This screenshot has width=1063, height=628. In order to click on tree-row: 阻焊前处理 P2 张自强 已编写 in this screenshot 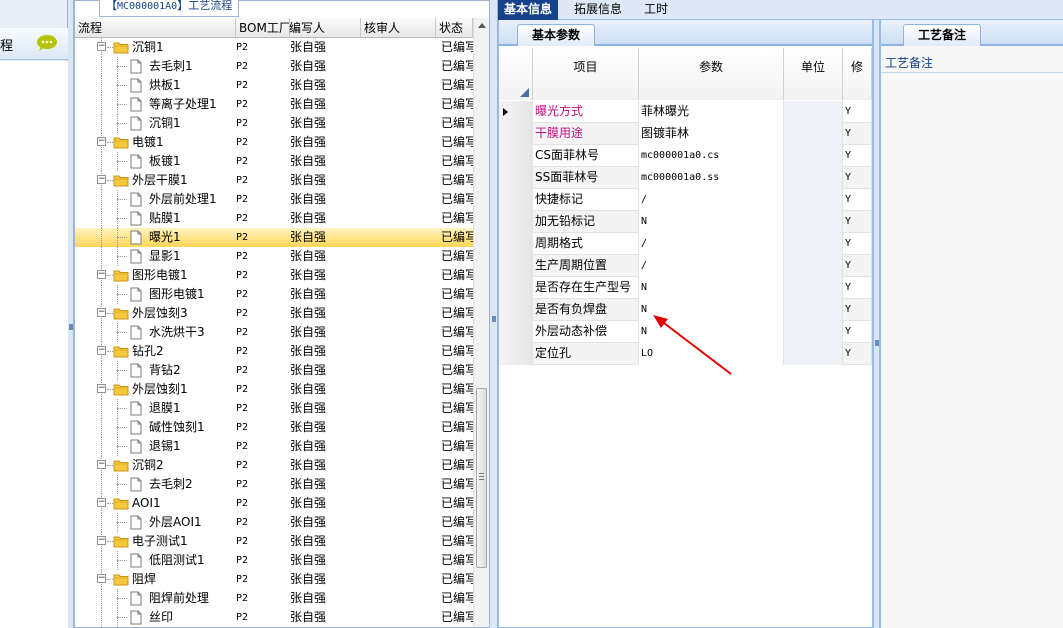, I will do `click(274, 598)`.